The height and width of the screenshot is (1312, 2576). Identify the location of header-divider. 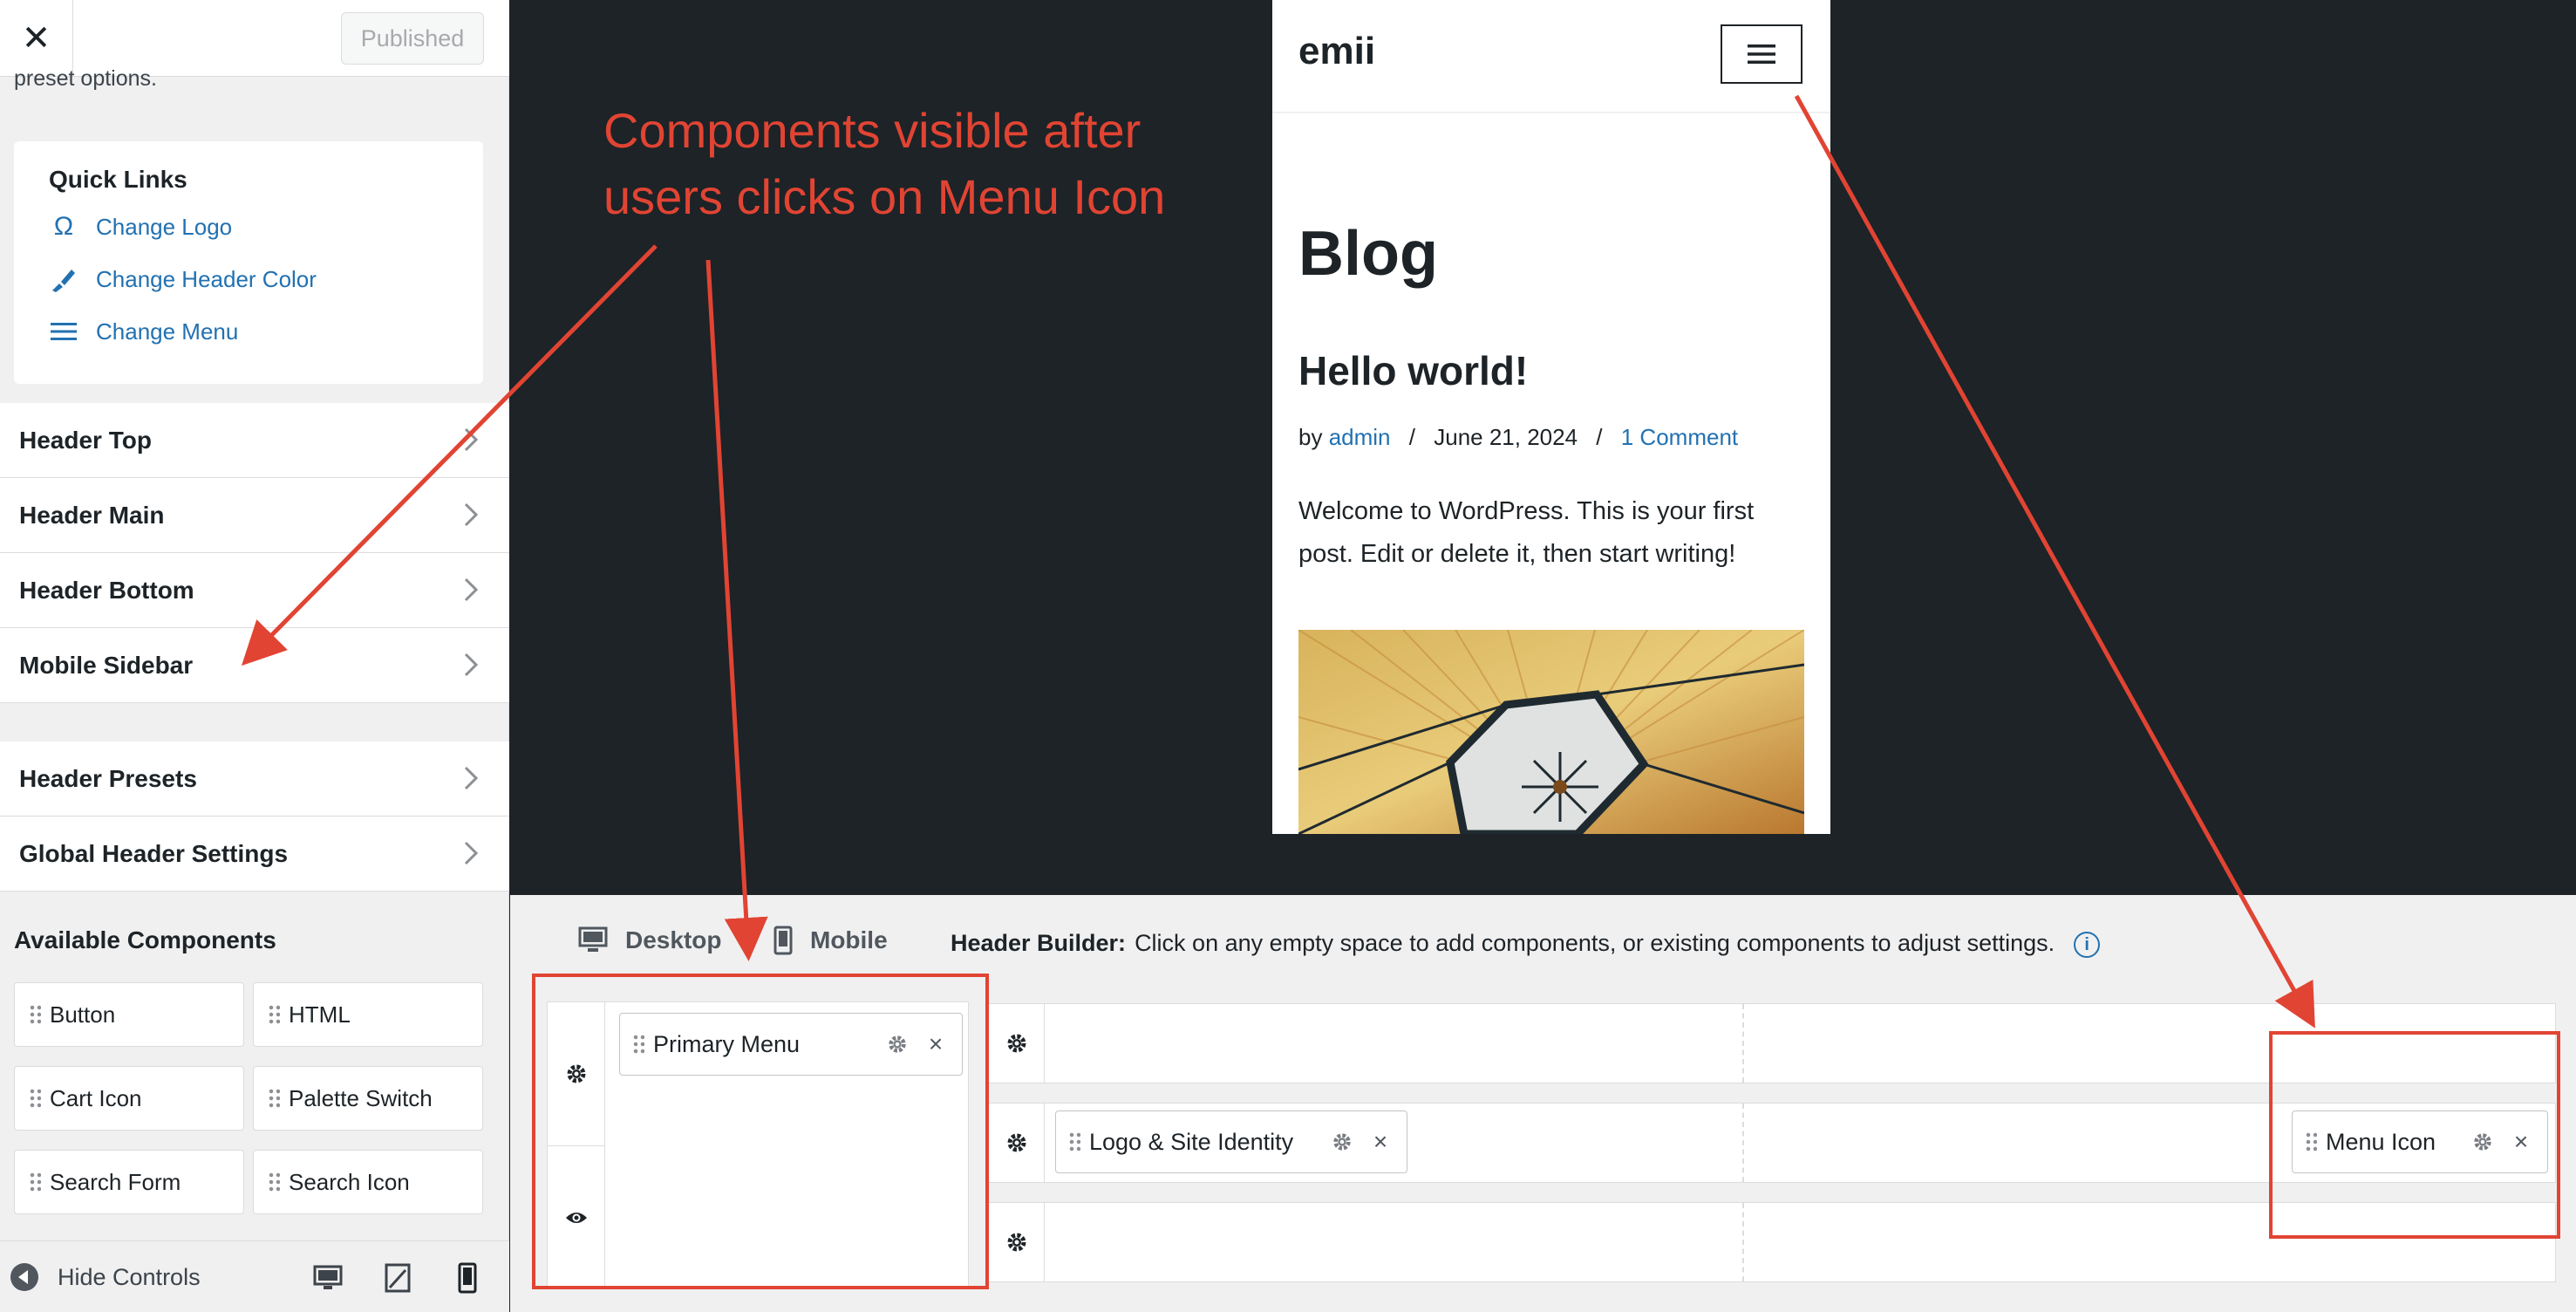
(1551, 112).